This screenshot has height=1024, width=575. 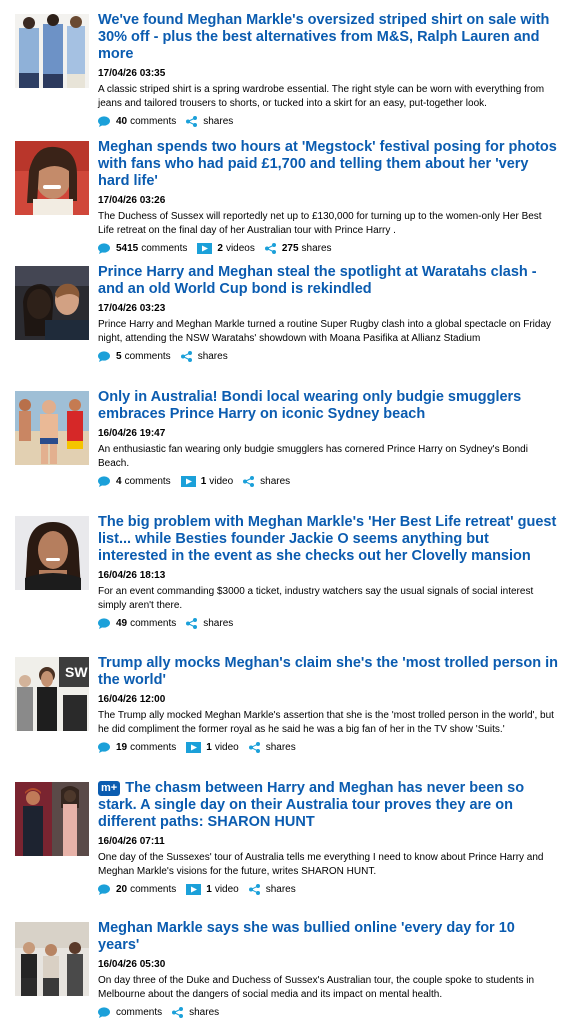 I want to click on article-meta: 49 comments shares, so click(x=329, y=623).